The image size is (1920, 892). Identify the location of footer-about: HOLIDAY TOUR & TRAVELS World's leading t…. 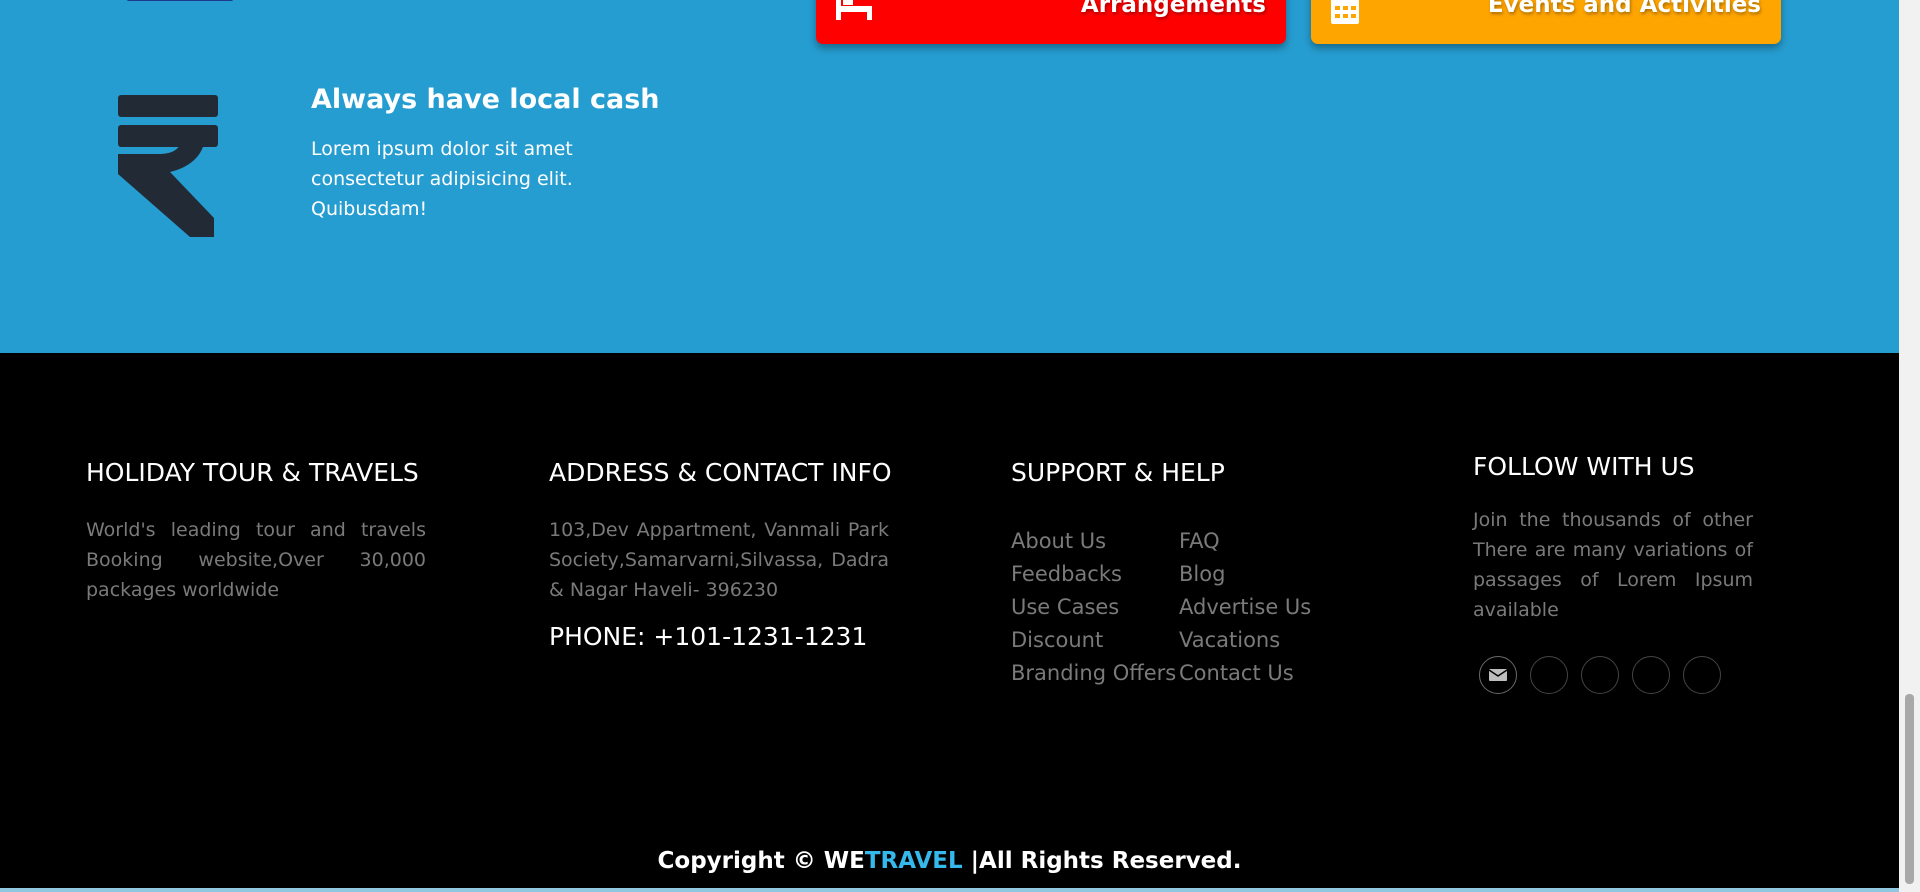
(256, 531).